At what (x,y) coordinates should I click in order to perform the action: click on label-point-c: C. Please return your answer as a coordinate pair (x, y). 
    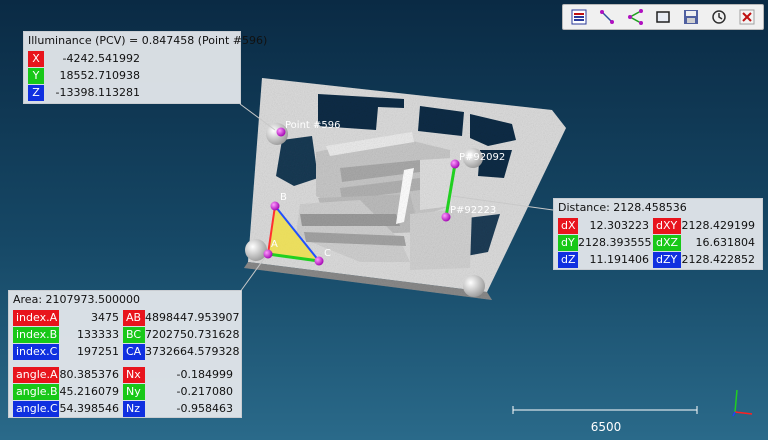
    Looking at the image, I should click on (327, 253).